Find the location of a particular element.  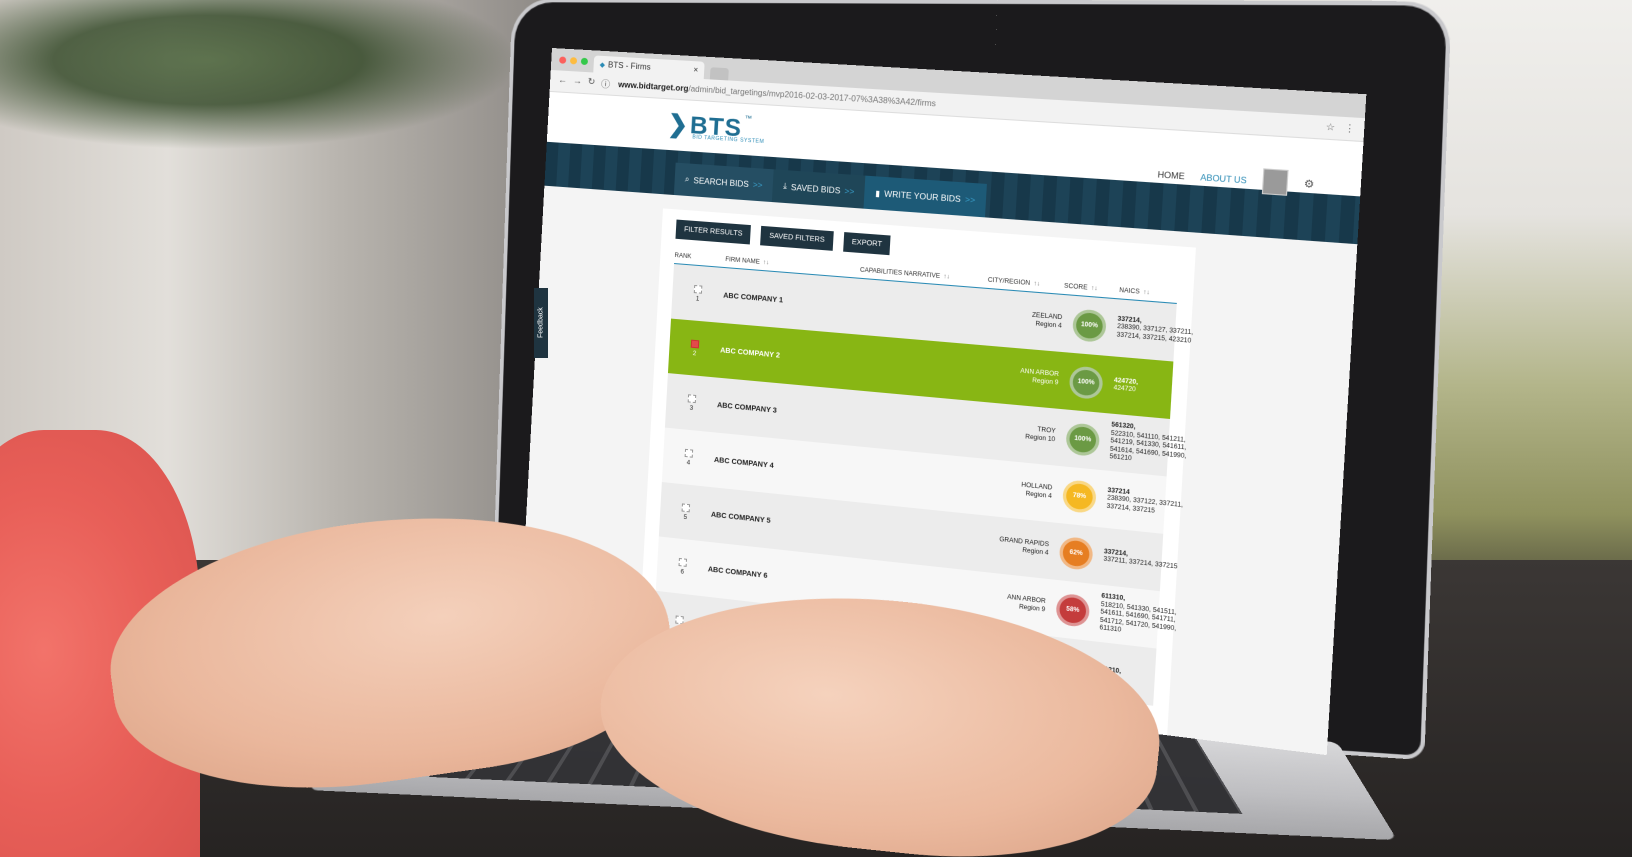

rank-cell: 3 is located at coordinates (692, 403).